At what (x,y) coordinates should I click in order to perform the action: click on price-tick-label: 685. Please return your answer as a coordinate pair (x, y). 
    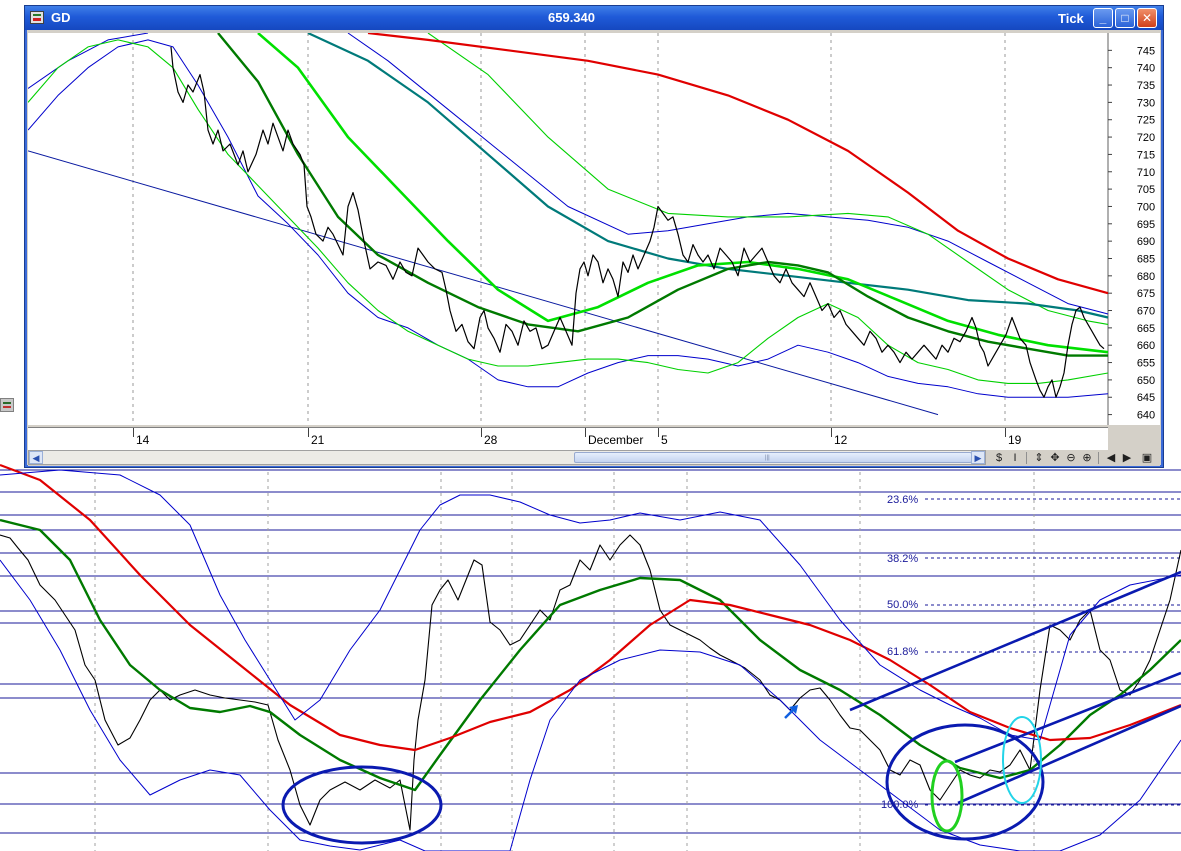
    Looking at the image, I should click on (1146, 259).